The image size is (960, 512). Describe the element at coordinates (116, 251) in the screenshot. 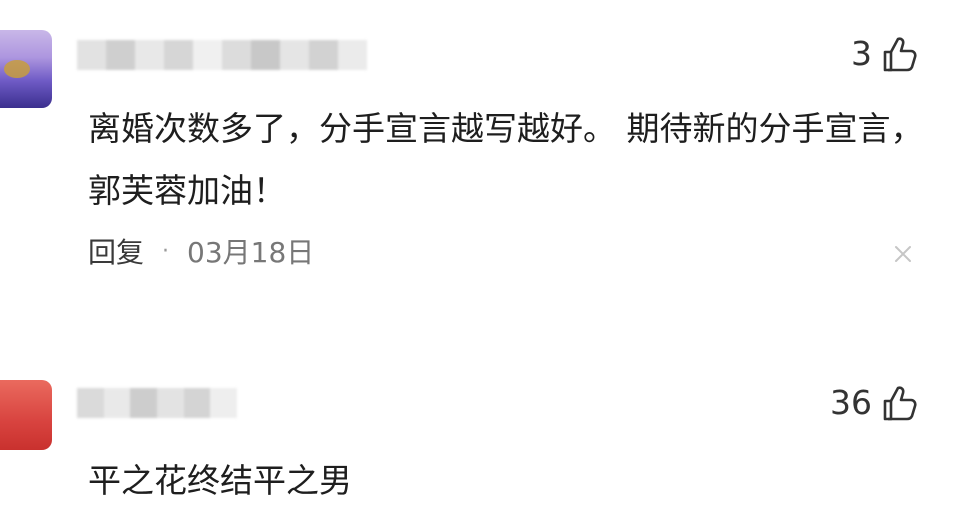

I see `reply-button: 回复` at that location.